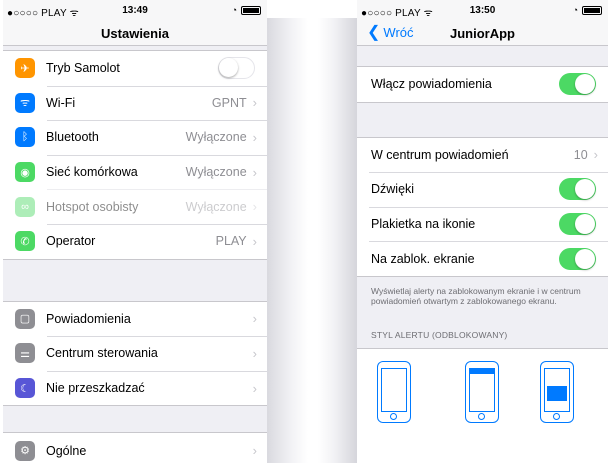  What do you see at coordinates (580, 154) in the screenshot?
I see `row-value: 10` at bounding box center [580, 154].